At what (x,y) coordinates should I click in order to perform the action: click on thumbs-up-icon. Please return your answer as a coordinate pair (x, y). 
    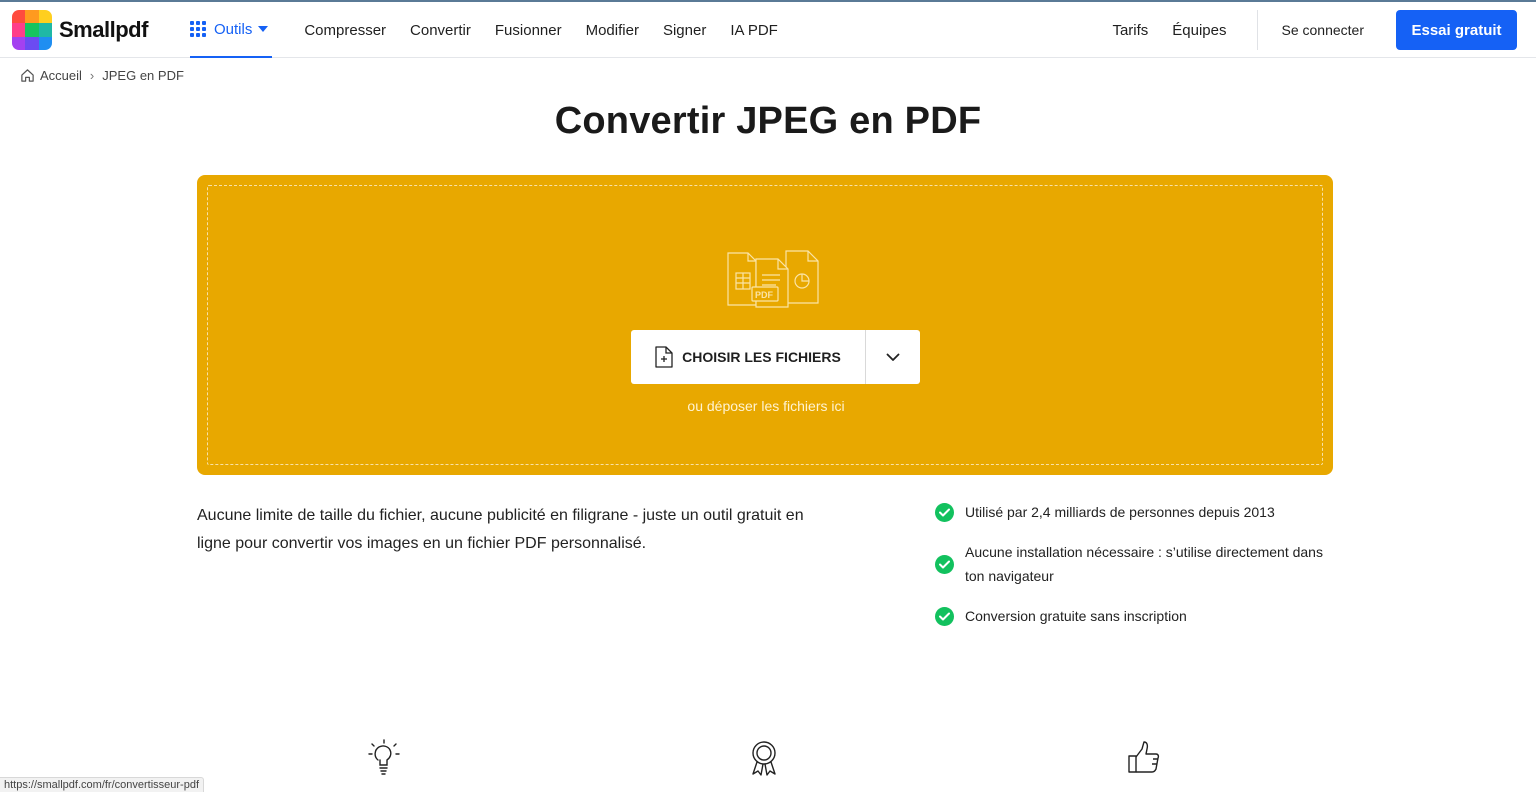
    Looking at the image, I should click on (1144, 757).